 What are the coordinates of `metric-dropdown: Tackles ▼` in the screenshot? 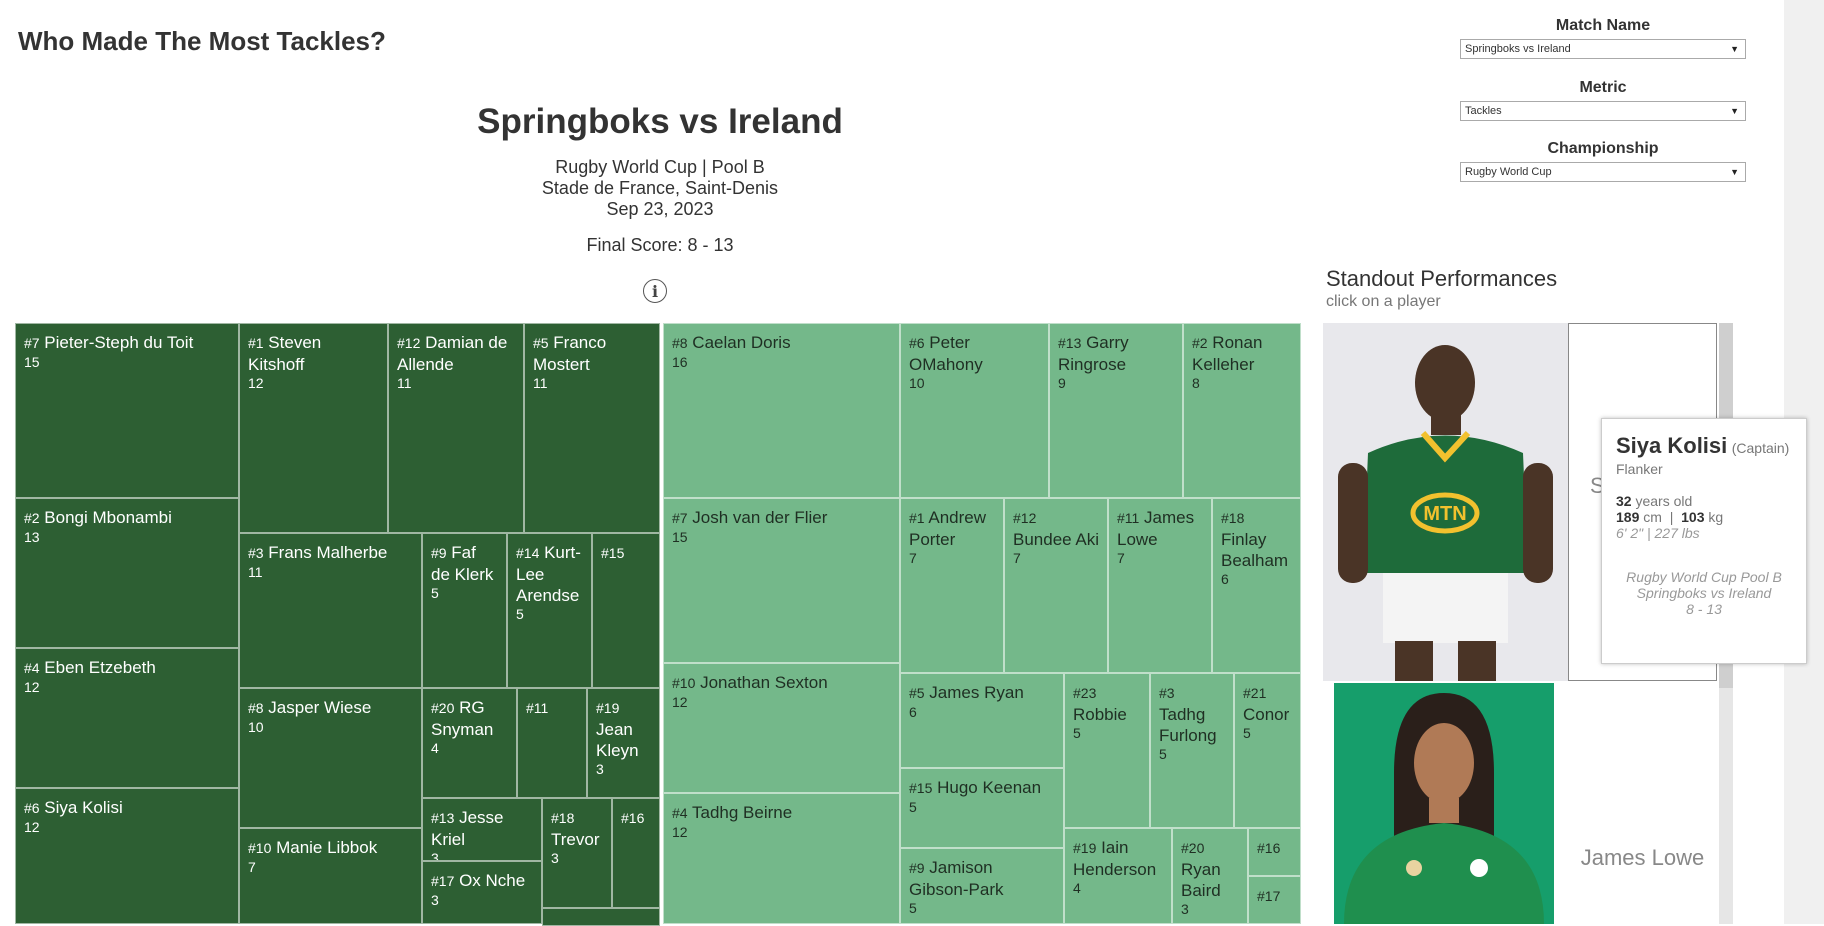 It's located at (1603, 111).